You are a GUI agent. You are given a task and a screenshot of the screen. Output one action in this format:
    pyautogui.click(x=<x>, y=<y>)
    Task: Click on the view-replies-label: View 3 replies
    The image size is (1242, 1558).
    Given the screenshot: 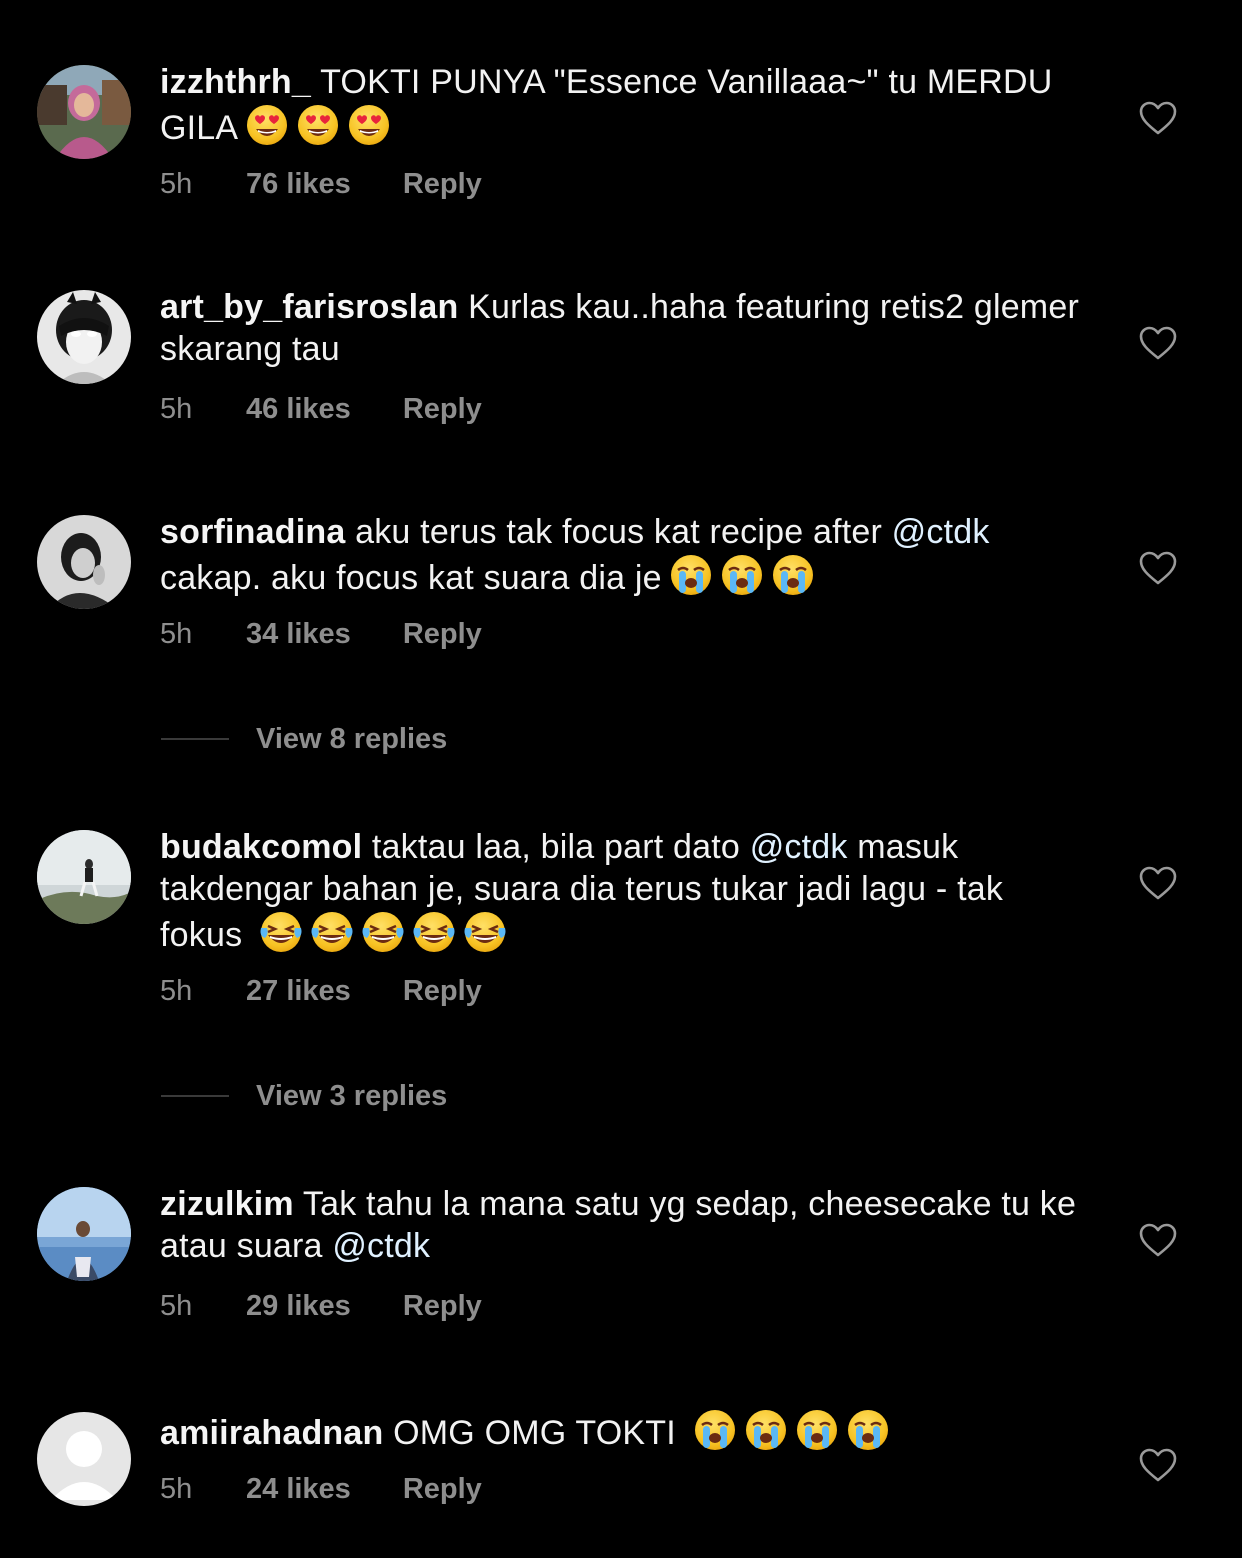 What is the action you would take?
    pyautogui.click(x=351, y=1096)
    